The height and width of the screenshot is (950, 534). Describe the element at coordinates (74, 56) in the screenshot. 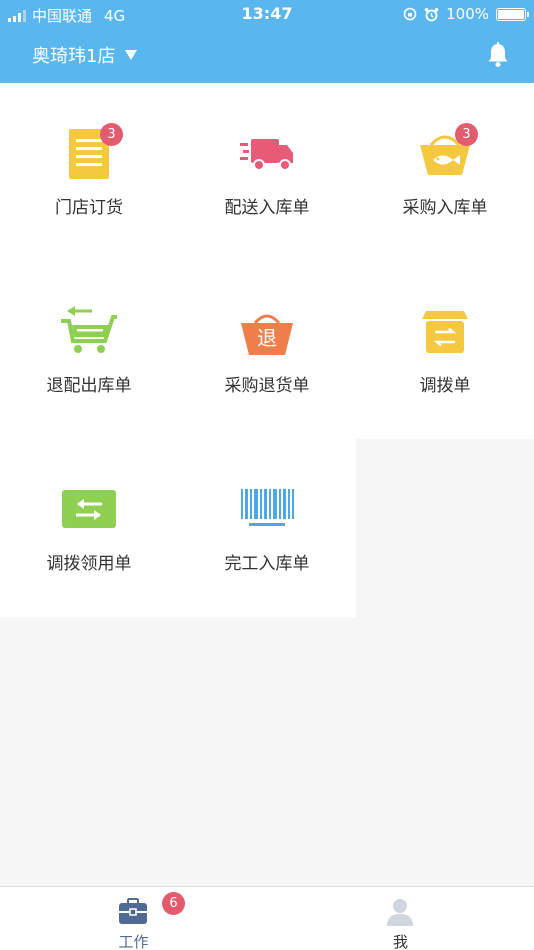

I see `store-name: 奥琦玮1店` at that location.